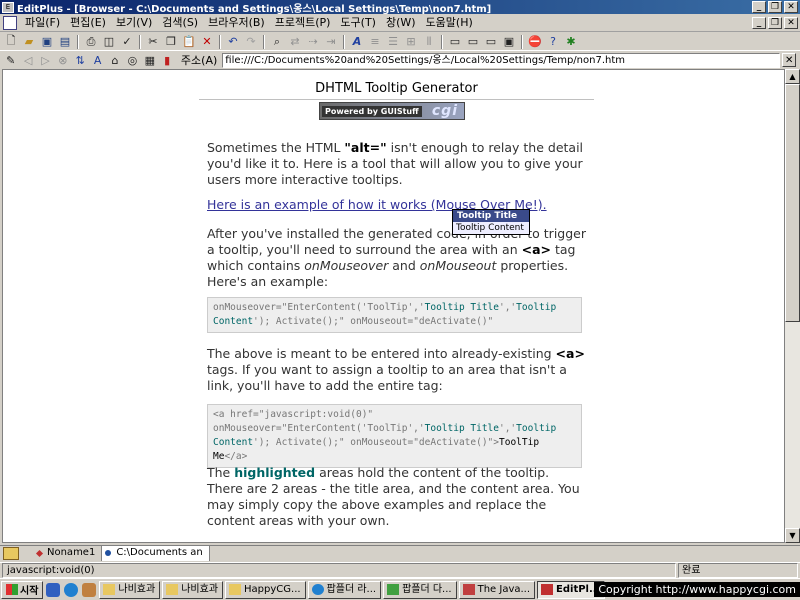 The width and height of the screenshot is (800, 600). I want to click on word-wrap-icon: ≡, so click(375, 41).